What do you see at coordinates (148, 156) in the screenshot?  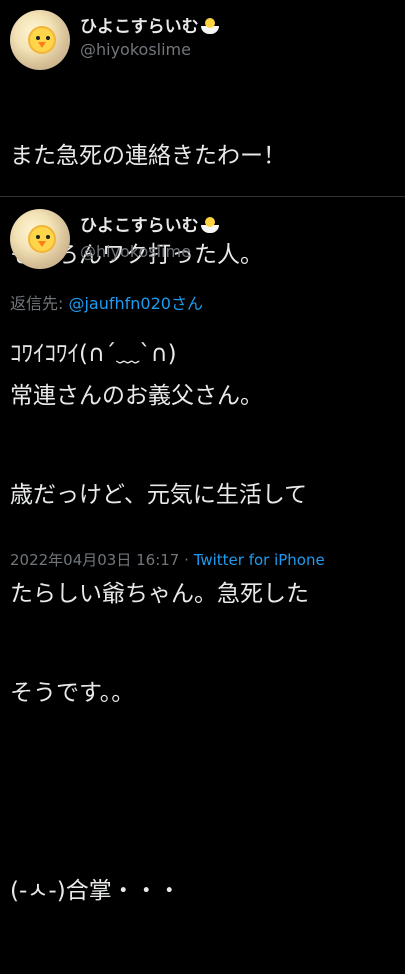 I see `text-line: また急死の連絡きたわー！` at bounding box center [148, 156].